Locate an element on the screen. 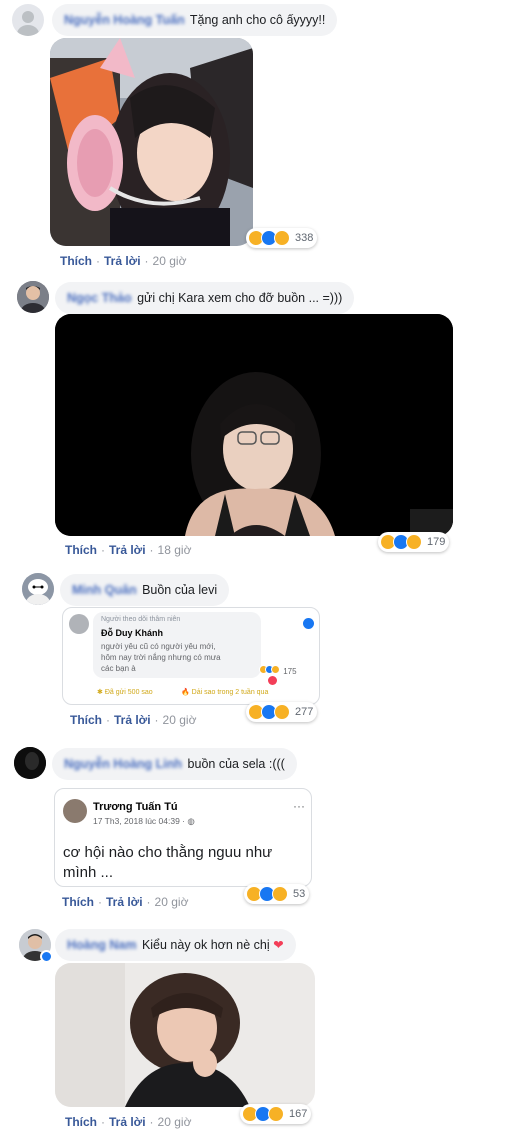  reaction-summary: 338 is located at coordinates (282, 238).